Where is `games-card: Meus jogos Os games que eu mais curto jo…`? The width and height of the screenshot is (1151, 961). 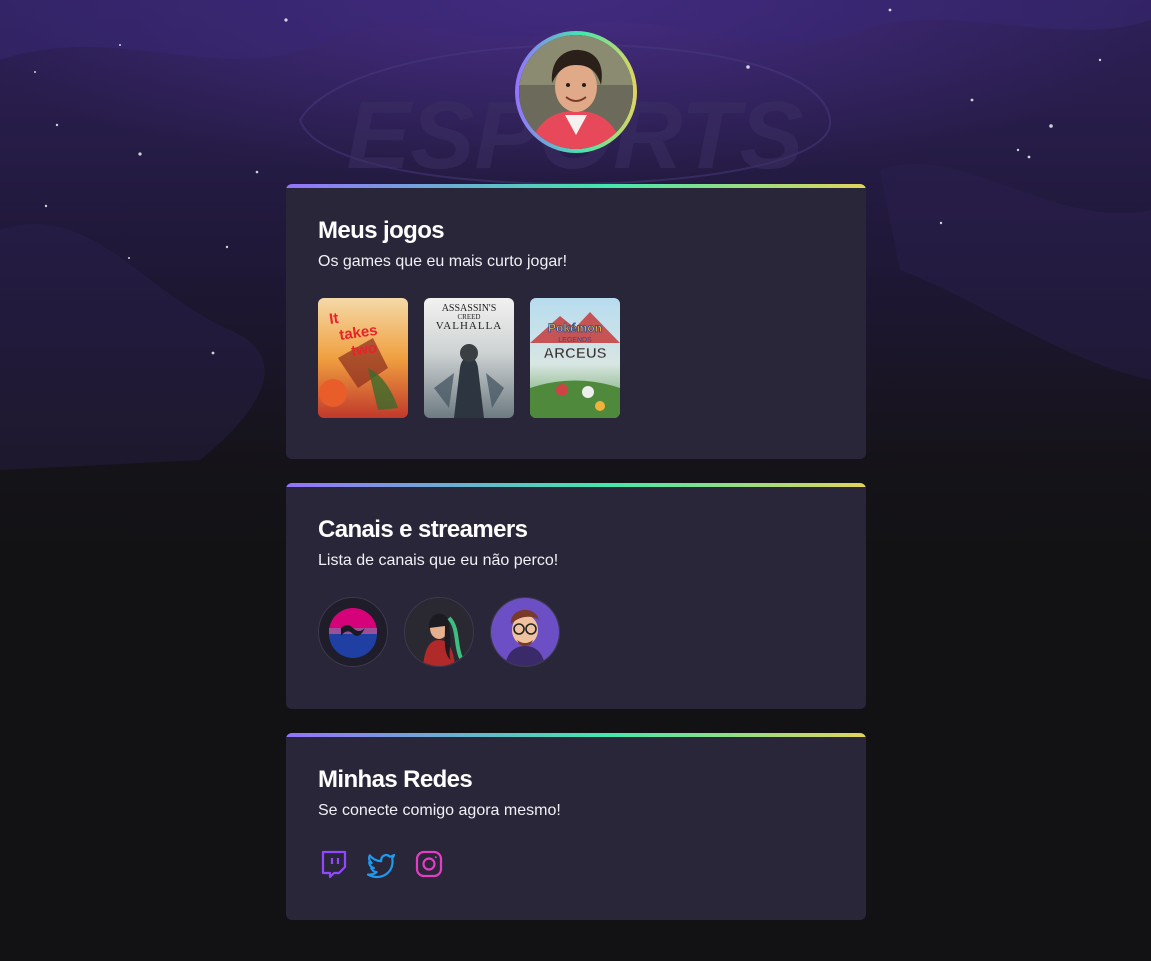
games-card: Meus jogos Os games que eu mais curto jo… is located at coordinates (576, 321).